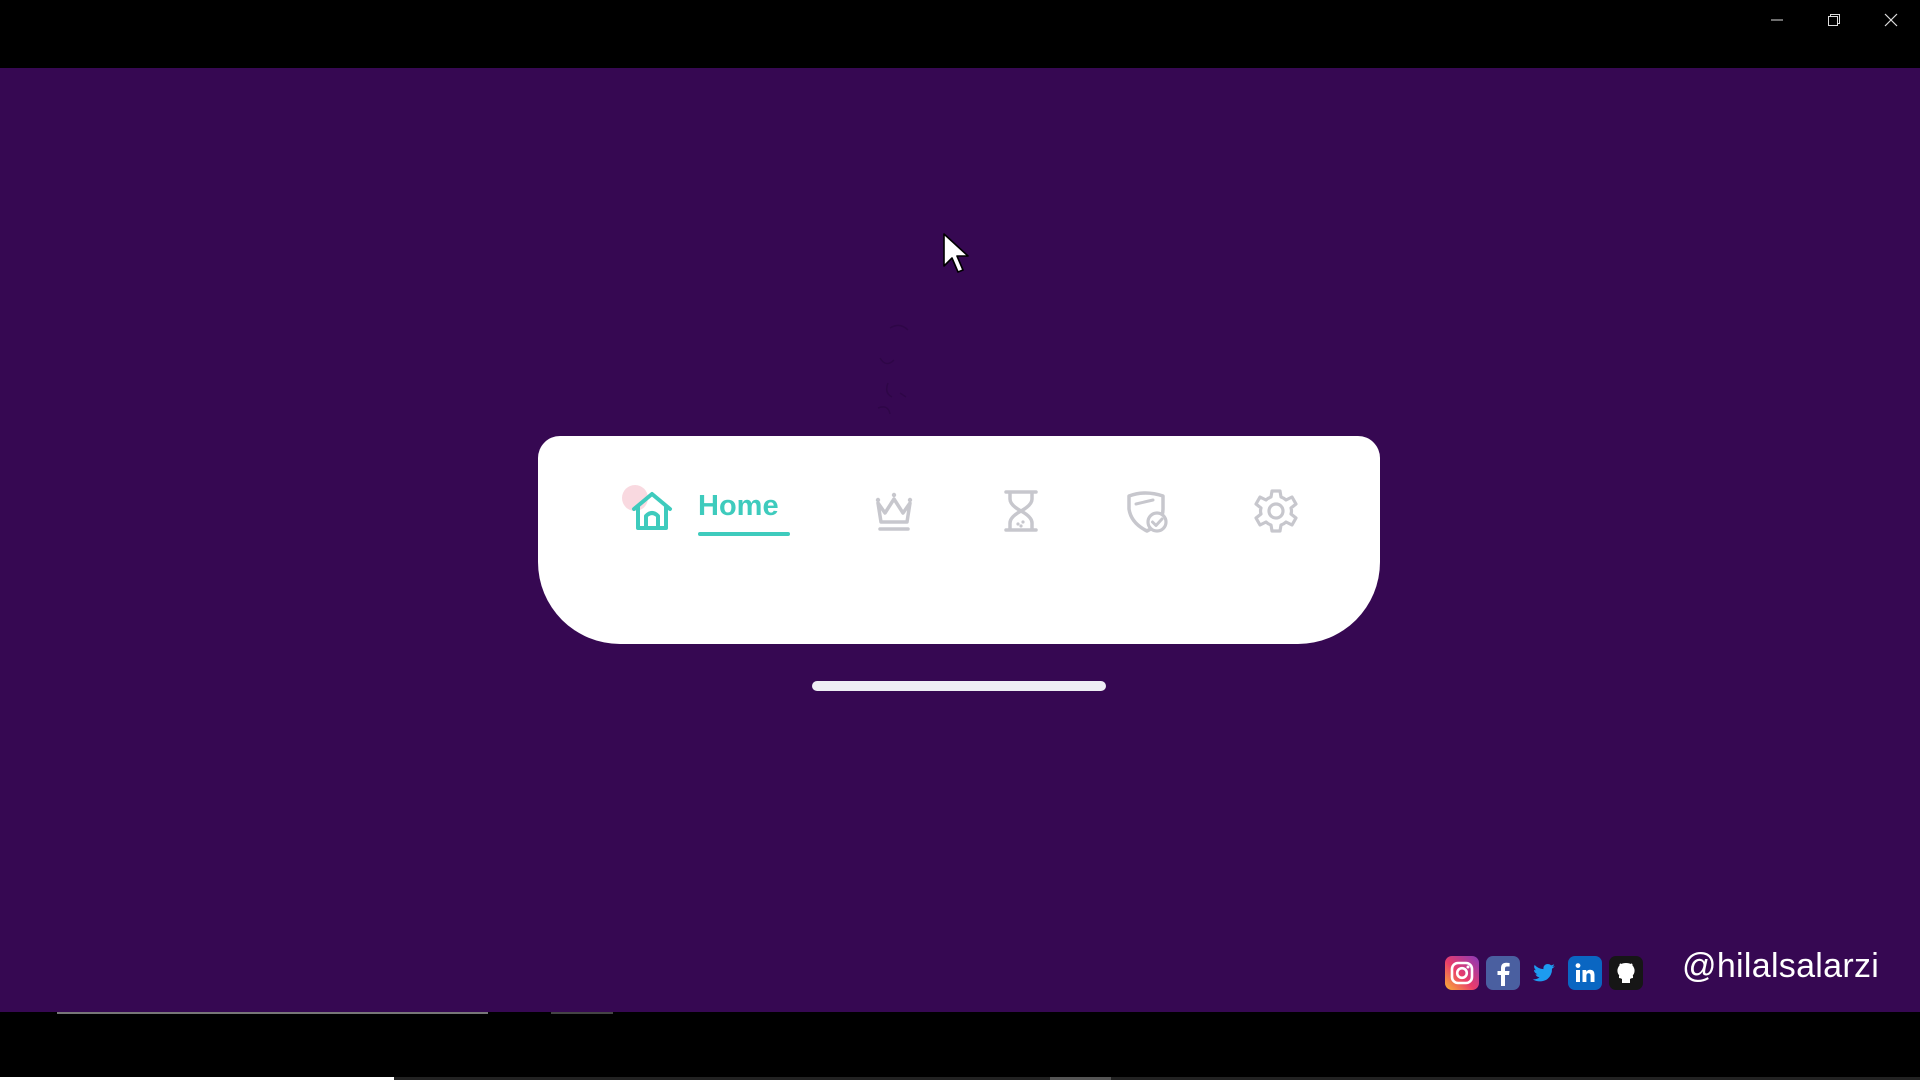  What do you see at coordinates (1781, 966) in the screenshot?
I see `author-handle: @hilalsalarzi` at bounding box center [1781, 966].